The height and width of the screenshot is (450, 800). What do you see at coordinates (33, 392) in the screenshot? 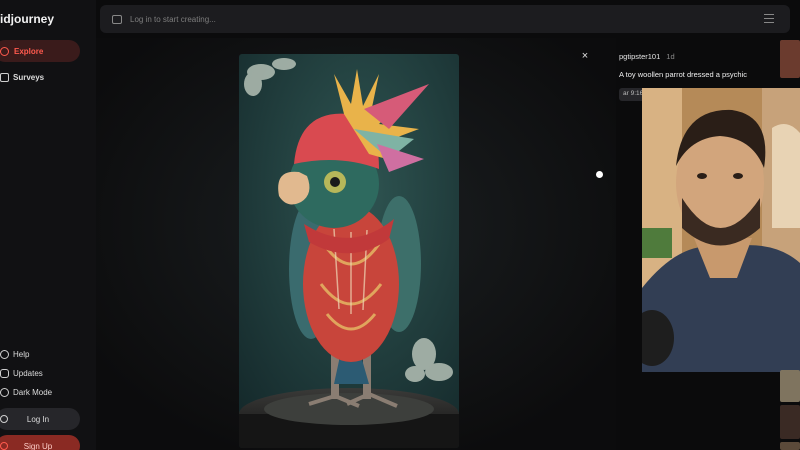
I see `sidebar-item-label: Dark Mode` at bounding box center [33, 392].